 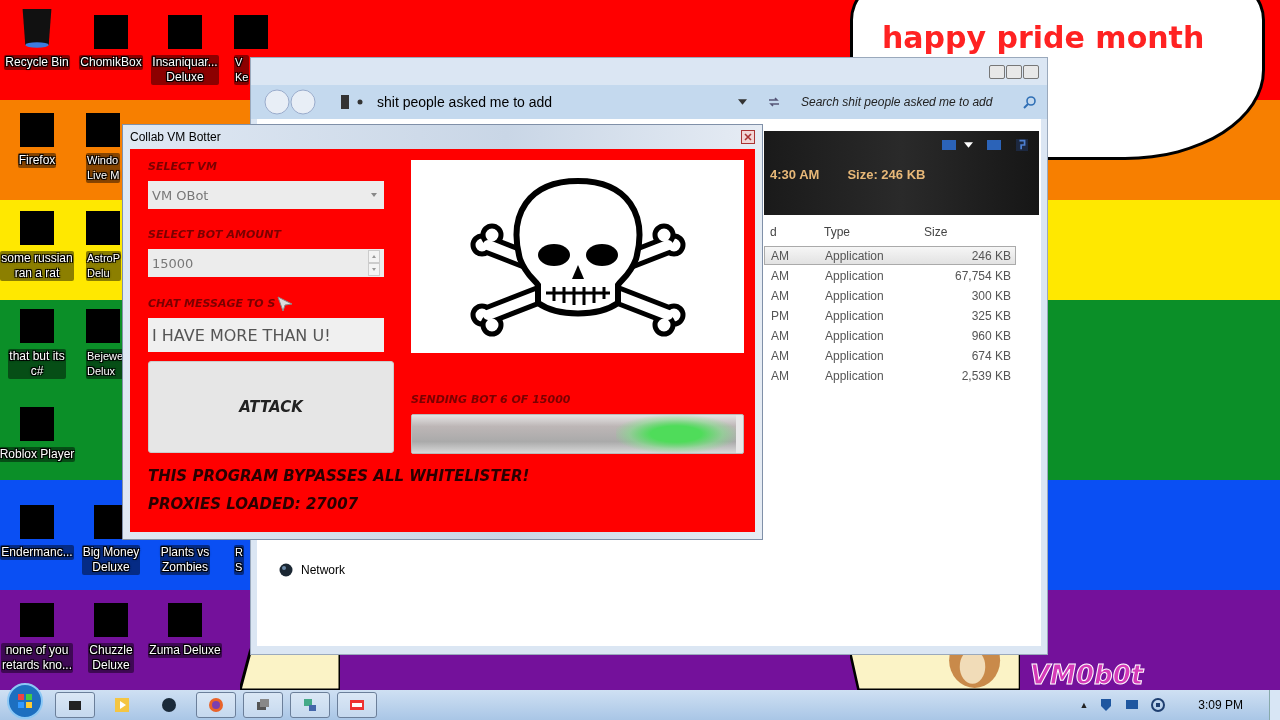 I want to click on file-row: AM Application 2,539 KB, so click(x=890, y=375).